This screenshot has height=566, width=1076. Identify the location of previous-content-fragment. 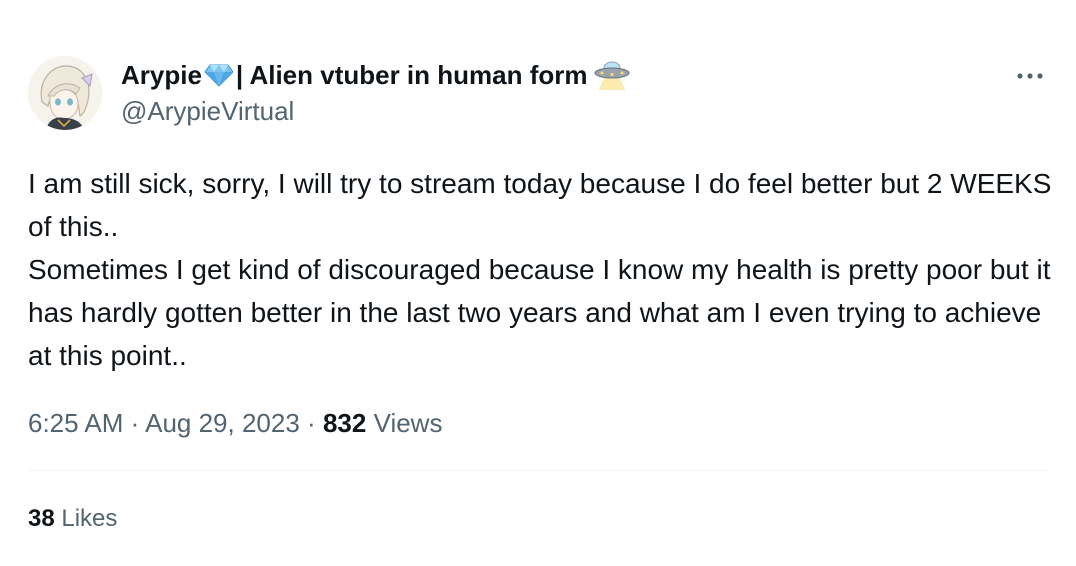
(180, 2).